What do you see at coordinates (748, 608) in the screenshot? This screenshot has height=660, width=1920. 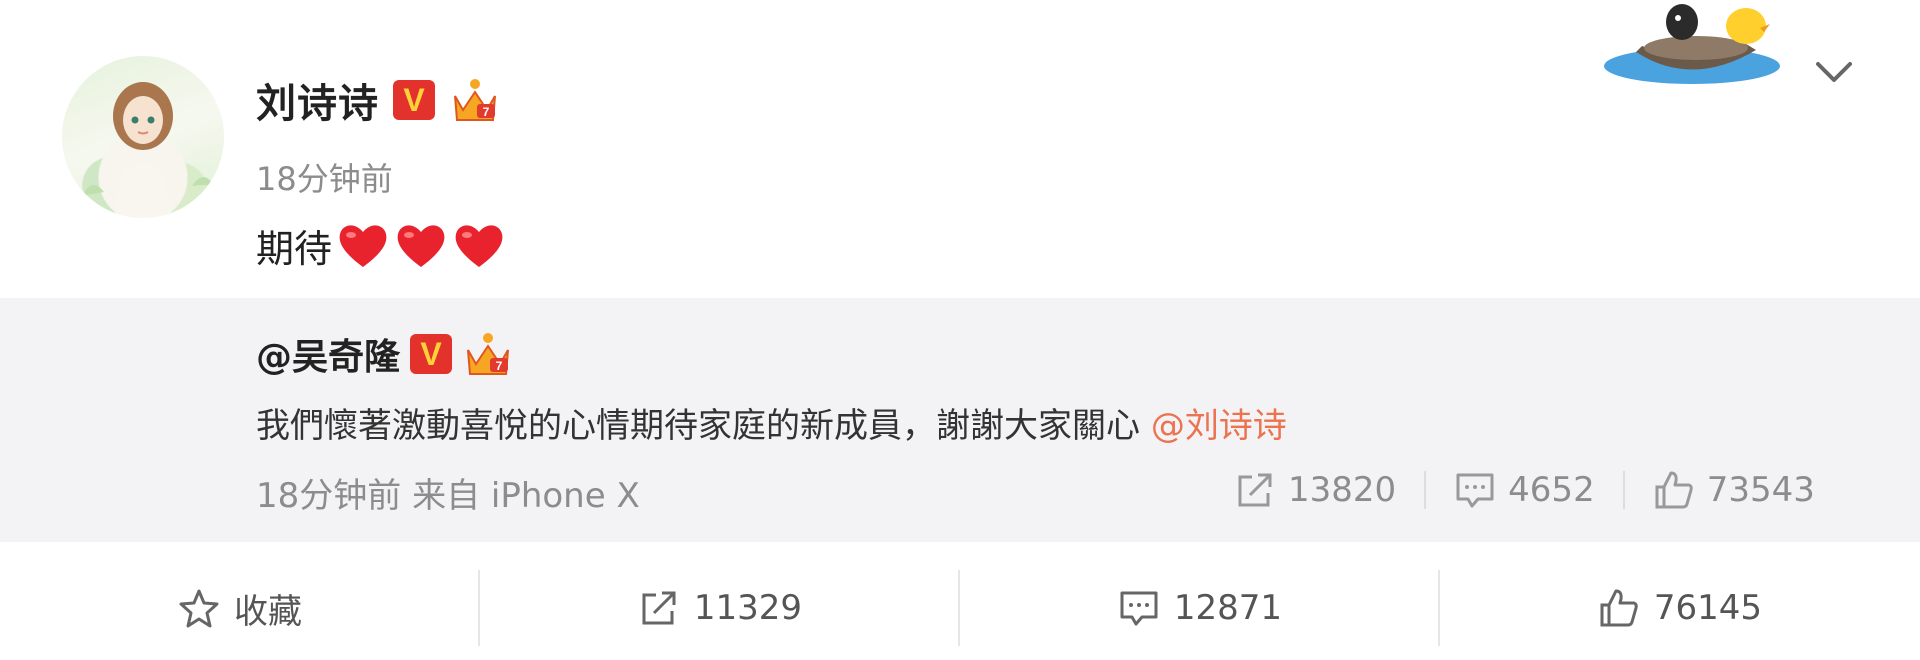 I see `share-count: 11329` at bounding box center [748, 608].